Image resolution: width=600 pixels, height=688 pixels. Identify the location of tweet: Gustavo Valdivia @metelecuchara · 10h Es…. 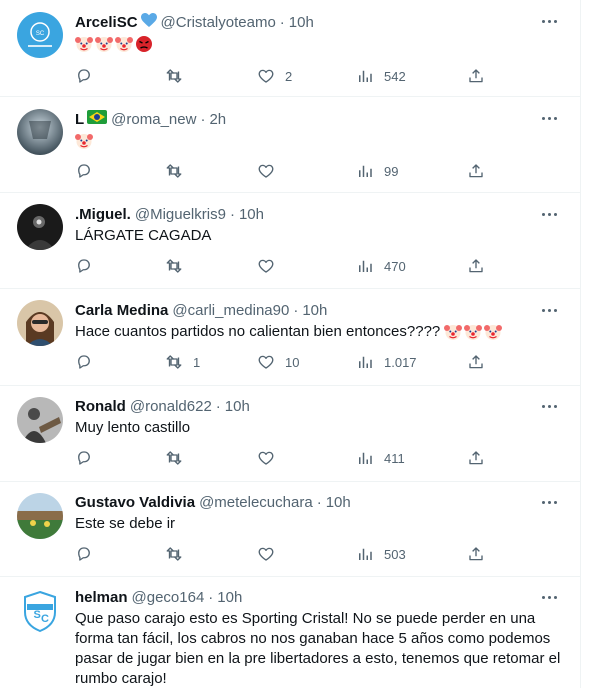
(290, 529).